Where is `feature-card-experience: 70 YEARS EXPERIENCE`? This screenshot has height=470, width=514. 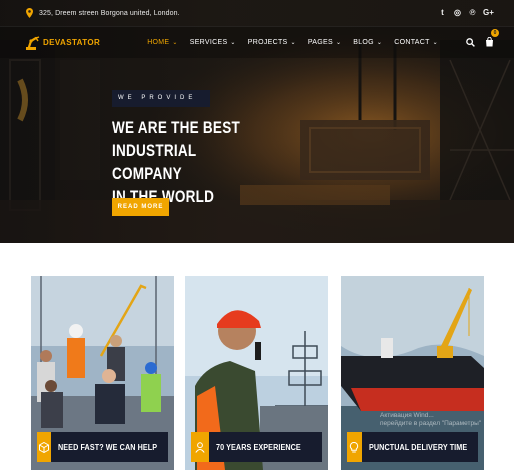 feature-card-experience: 70 YEARS EXPERIENCE is located at coordinates (256, 373).